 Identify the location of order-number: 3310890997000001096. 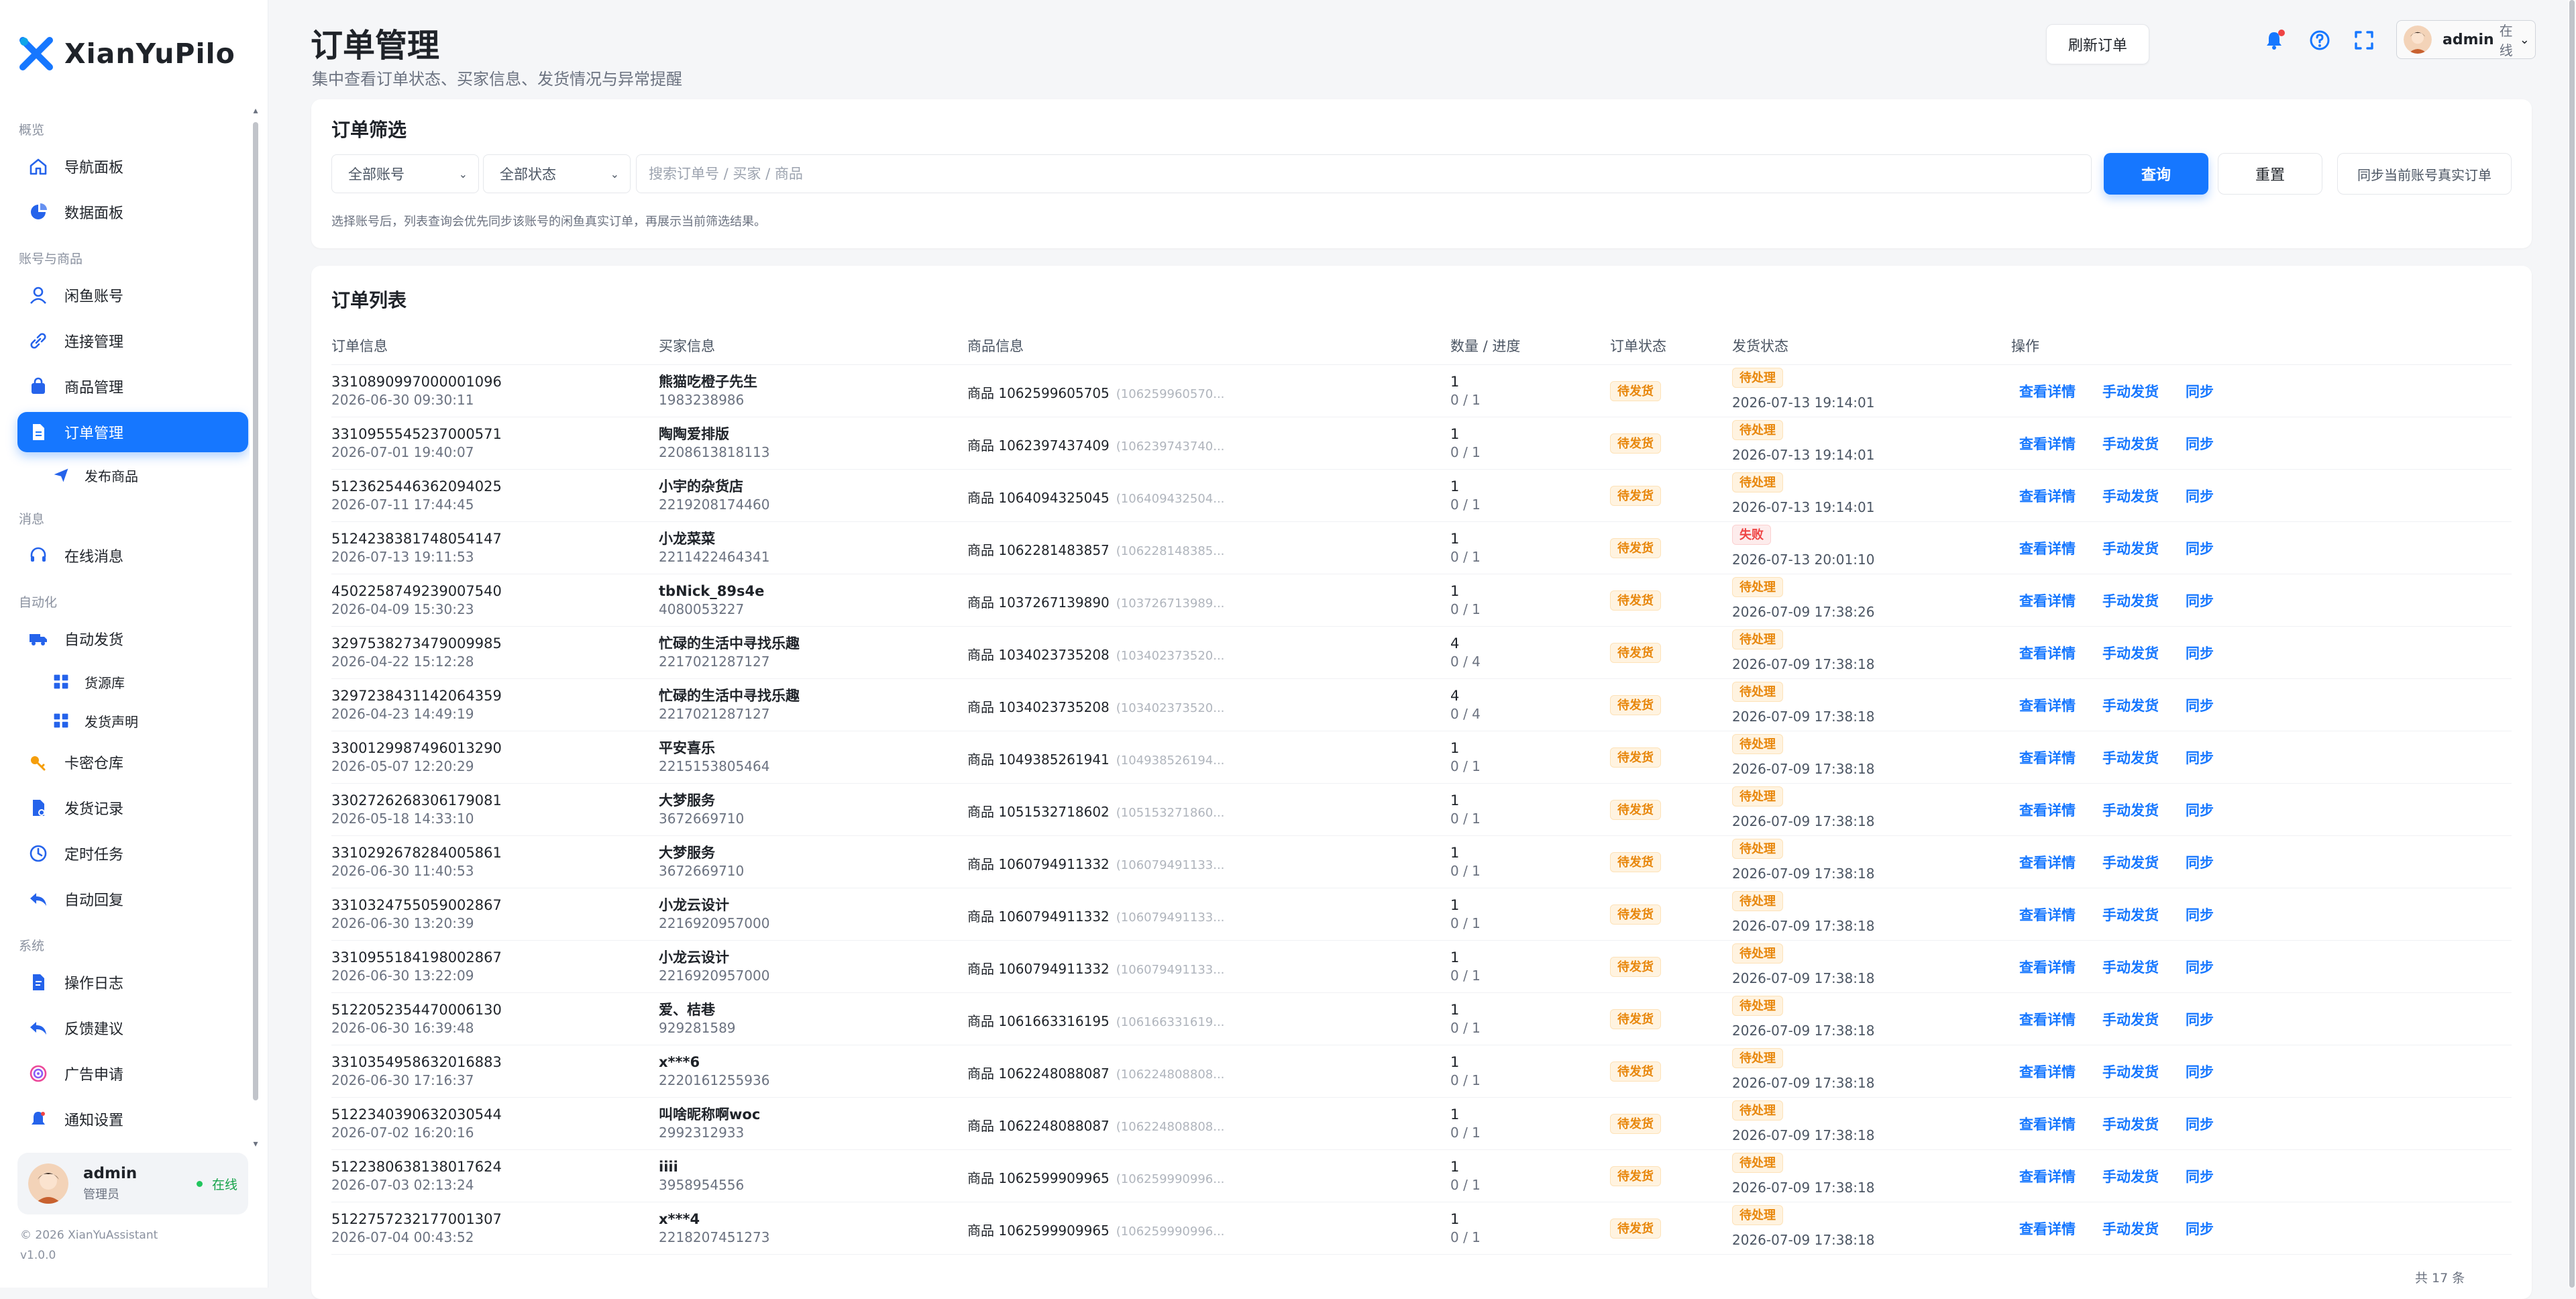
(416, 382).